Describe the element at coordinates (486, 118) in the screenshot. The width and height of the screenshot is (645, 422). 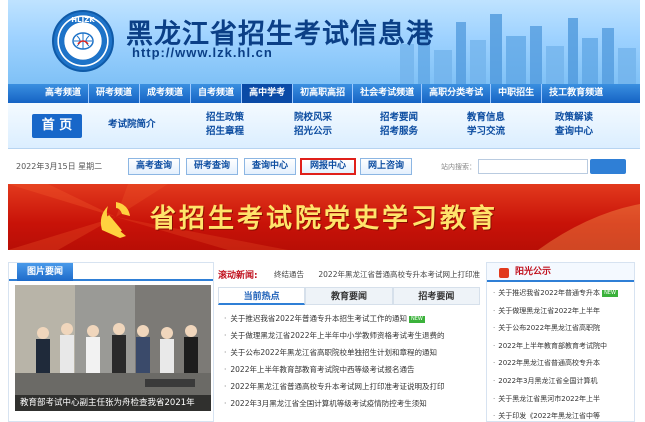
I see `nav-link-edu-info: 教育信息` at that location.